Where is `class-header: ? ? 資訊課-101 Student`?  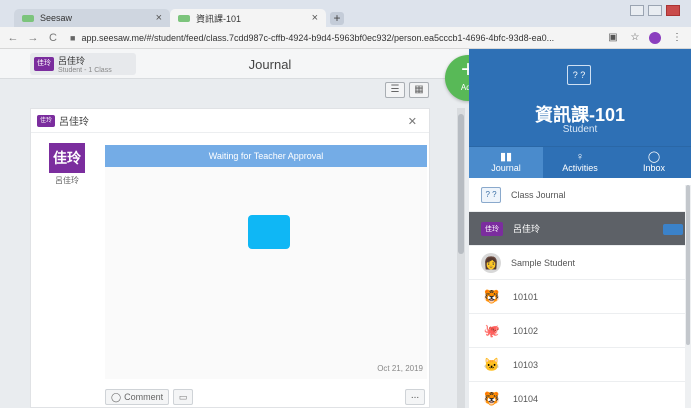
class-header: ? ? 資訊課-101 Student is located at coordinates (580, 97).